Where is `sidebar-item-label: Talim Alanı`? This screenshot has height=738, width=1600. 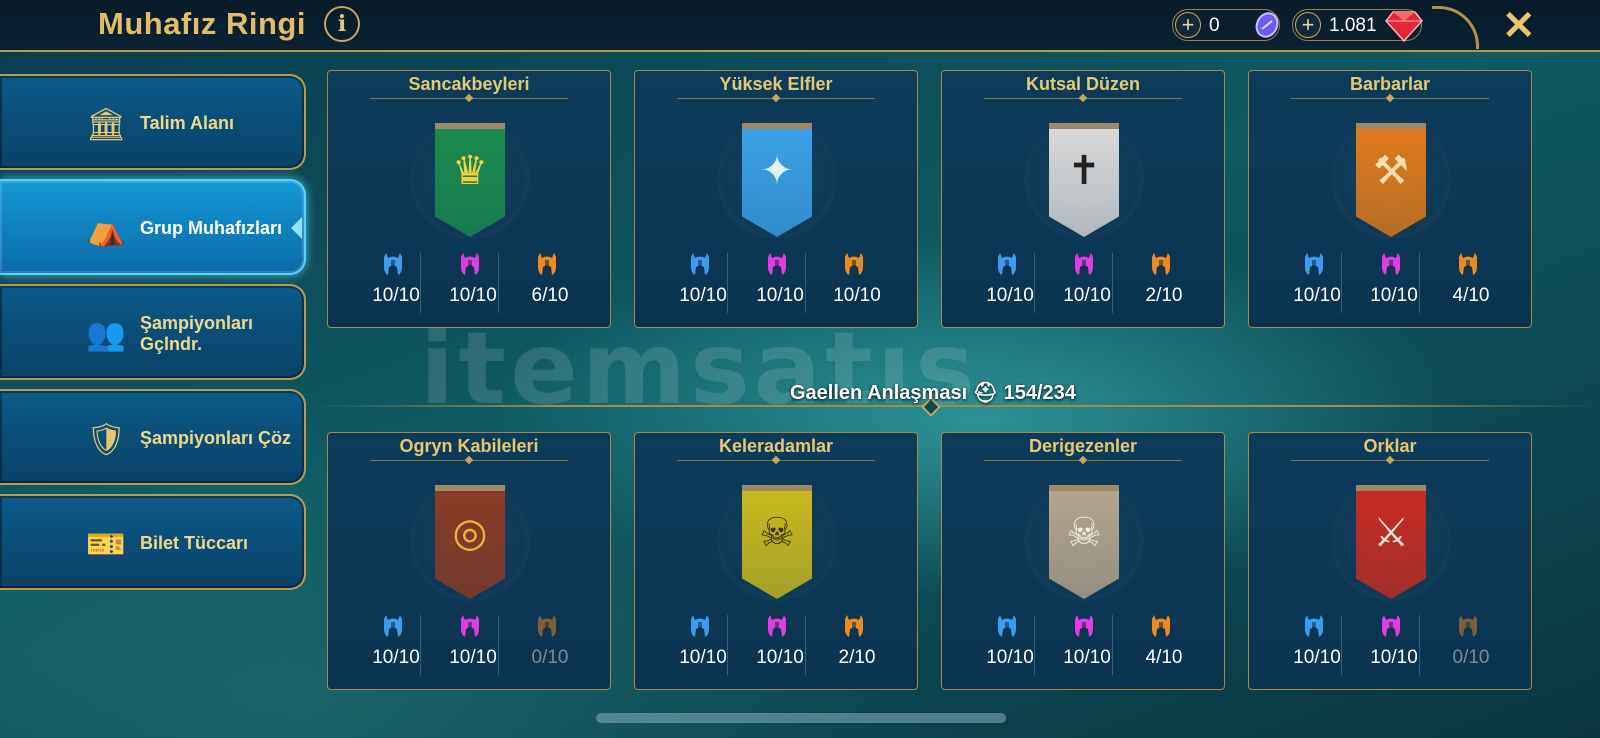 sidebar-item-label: Talim Alanı is located at coordinates (187, 123).